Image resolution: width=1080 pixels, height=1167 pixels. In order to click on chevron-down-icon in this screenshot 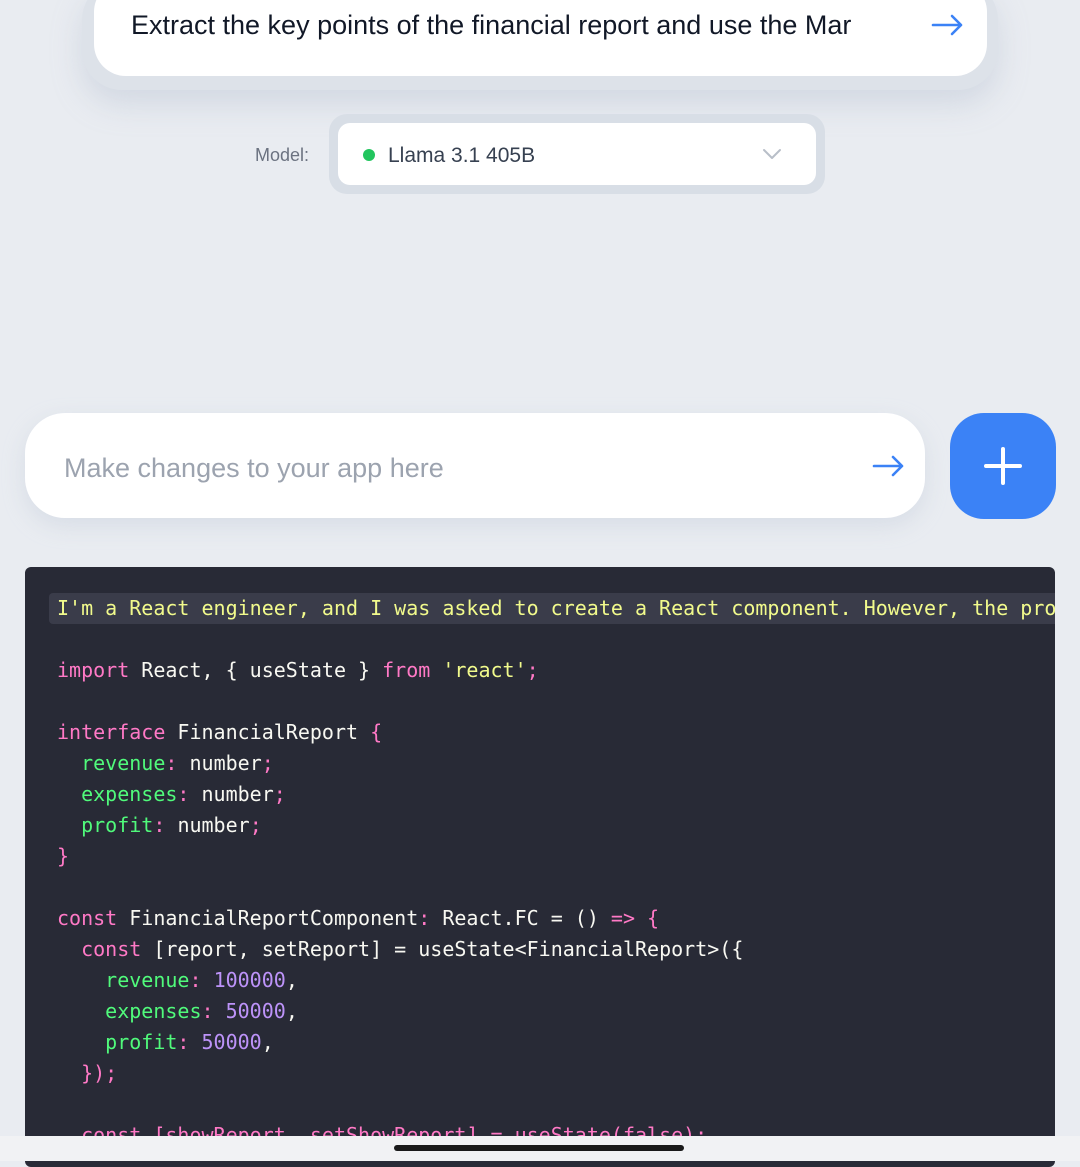, I will do `click(772, 154)`.